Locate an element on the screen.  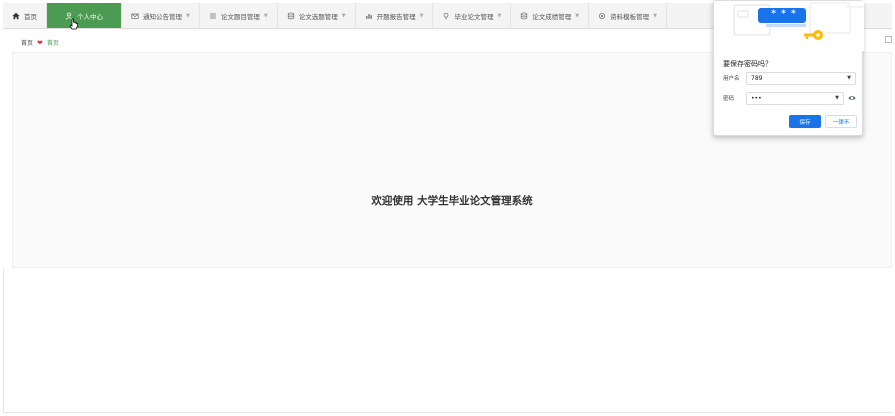
nav-item-personal-center: 个人中心 is located at coordinates (84, 15).